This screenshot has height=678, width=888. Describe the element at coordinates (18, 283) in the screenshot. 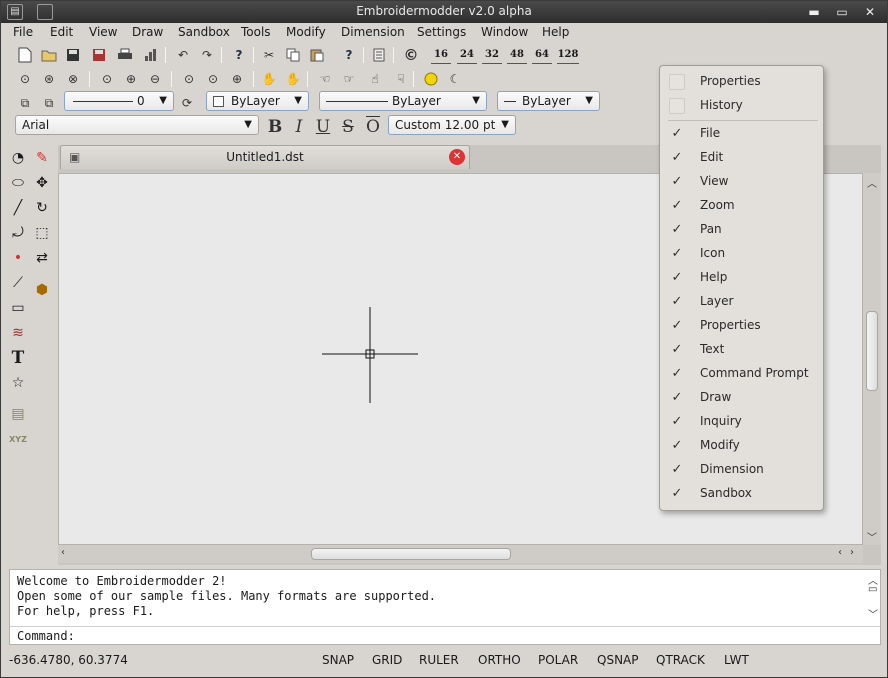

I see `polyline-icon: ⟋` at that location.